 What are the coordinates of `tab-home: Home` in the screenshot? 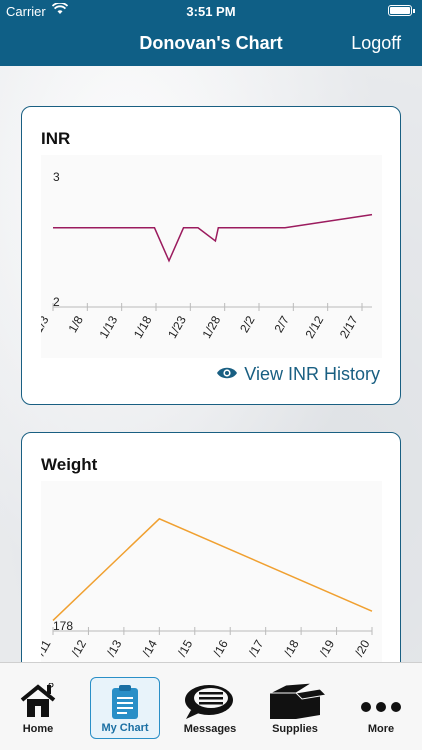 It's located at (38, 708).